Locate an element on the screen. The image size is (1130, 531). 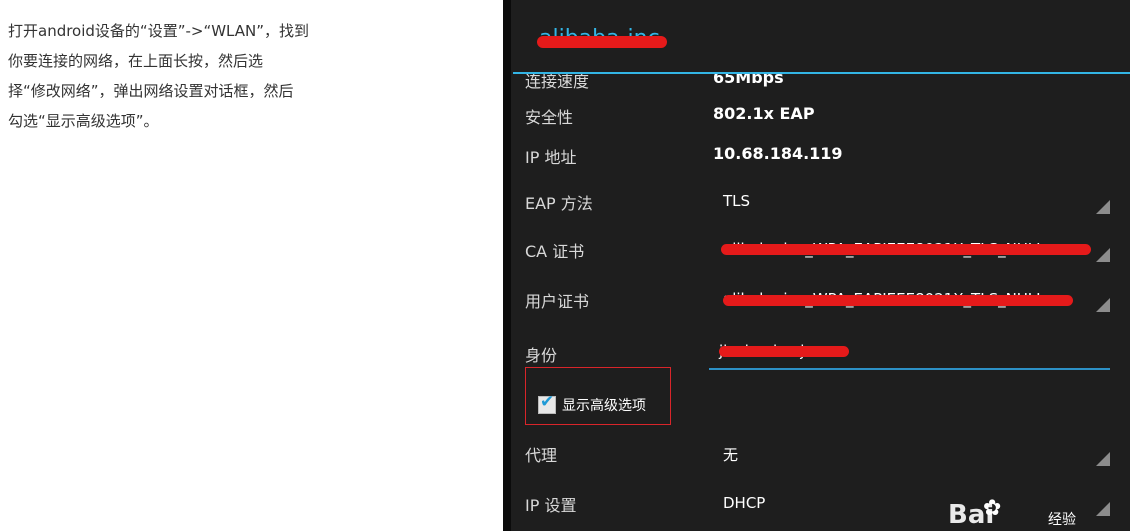
row-eap-method: EAP 方法 TLS is located at coordinates (820, 202).